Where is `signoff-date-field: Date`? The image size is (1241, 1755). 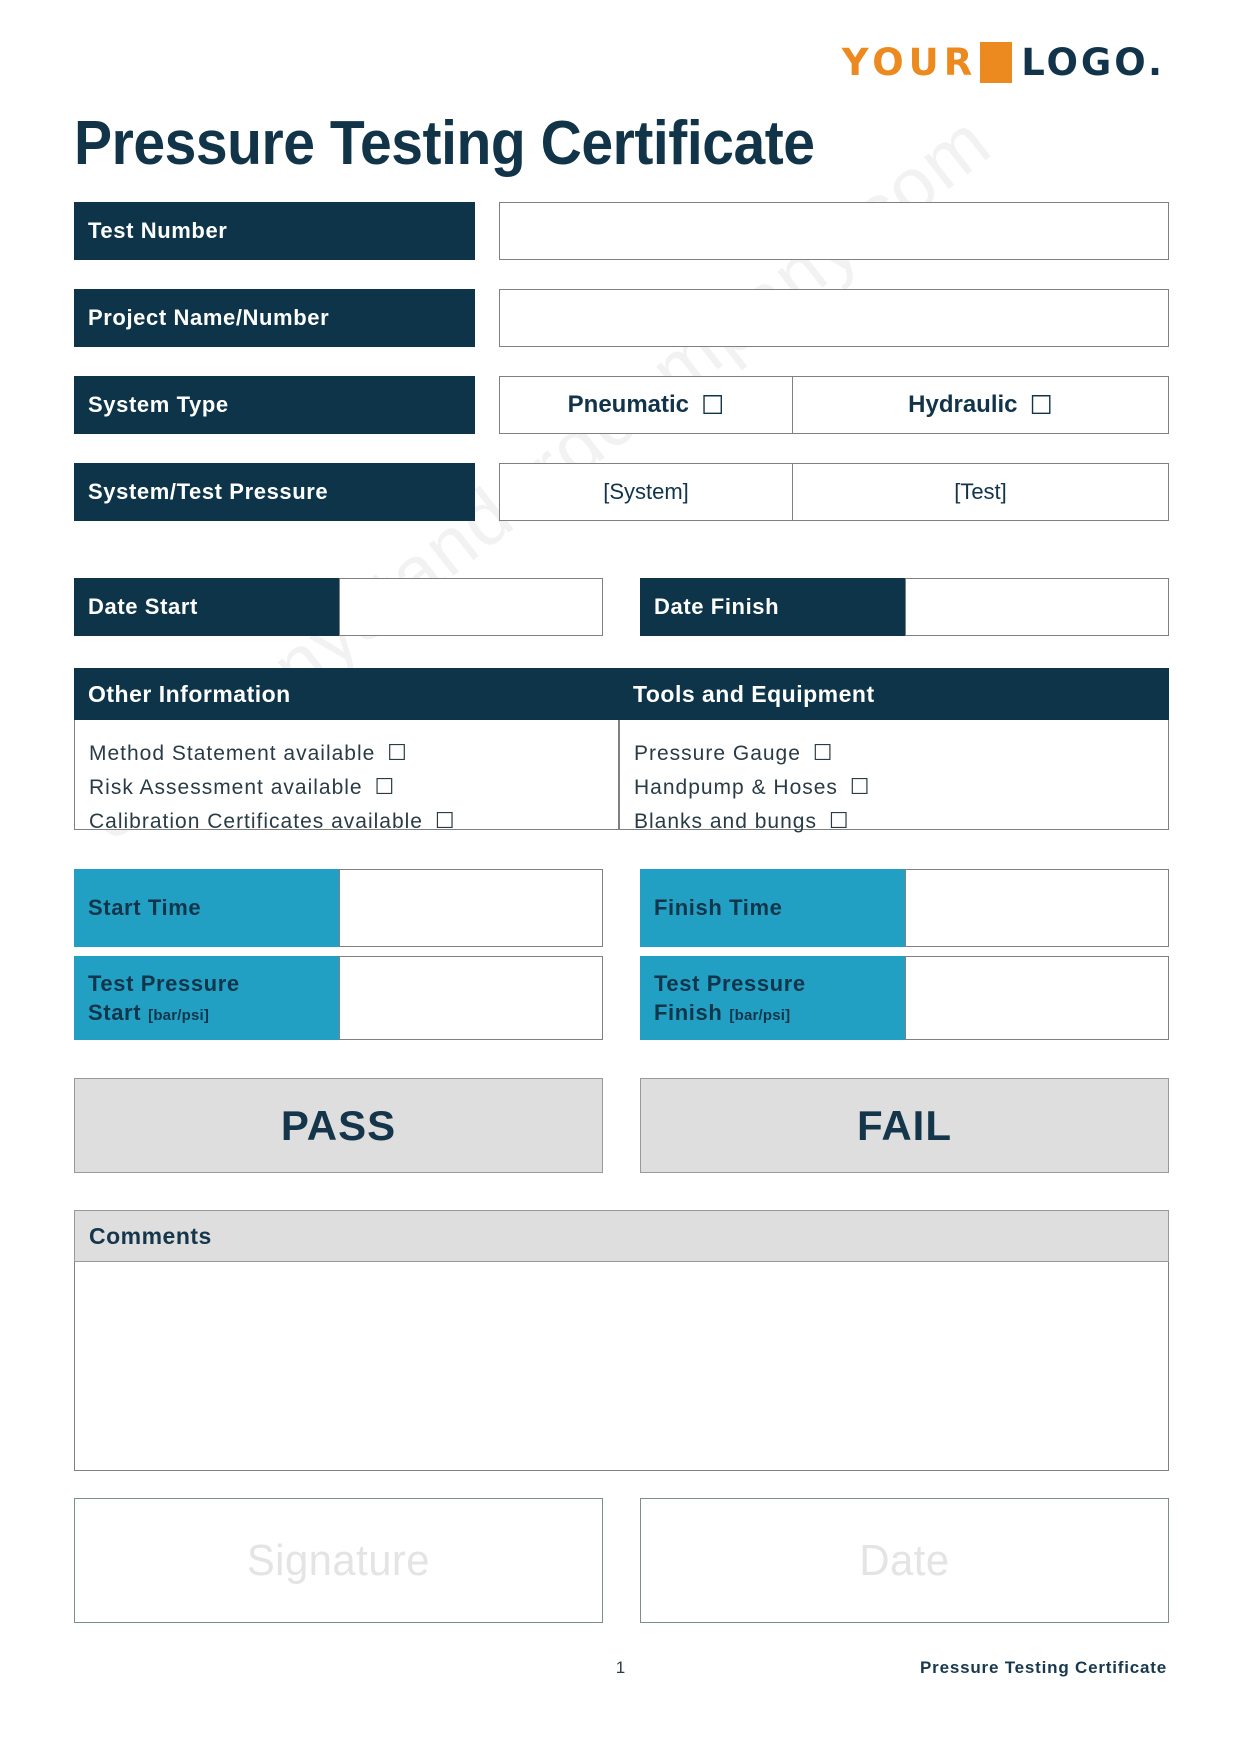
signoff-date-field: Date is located at coordinates (904, 1560).